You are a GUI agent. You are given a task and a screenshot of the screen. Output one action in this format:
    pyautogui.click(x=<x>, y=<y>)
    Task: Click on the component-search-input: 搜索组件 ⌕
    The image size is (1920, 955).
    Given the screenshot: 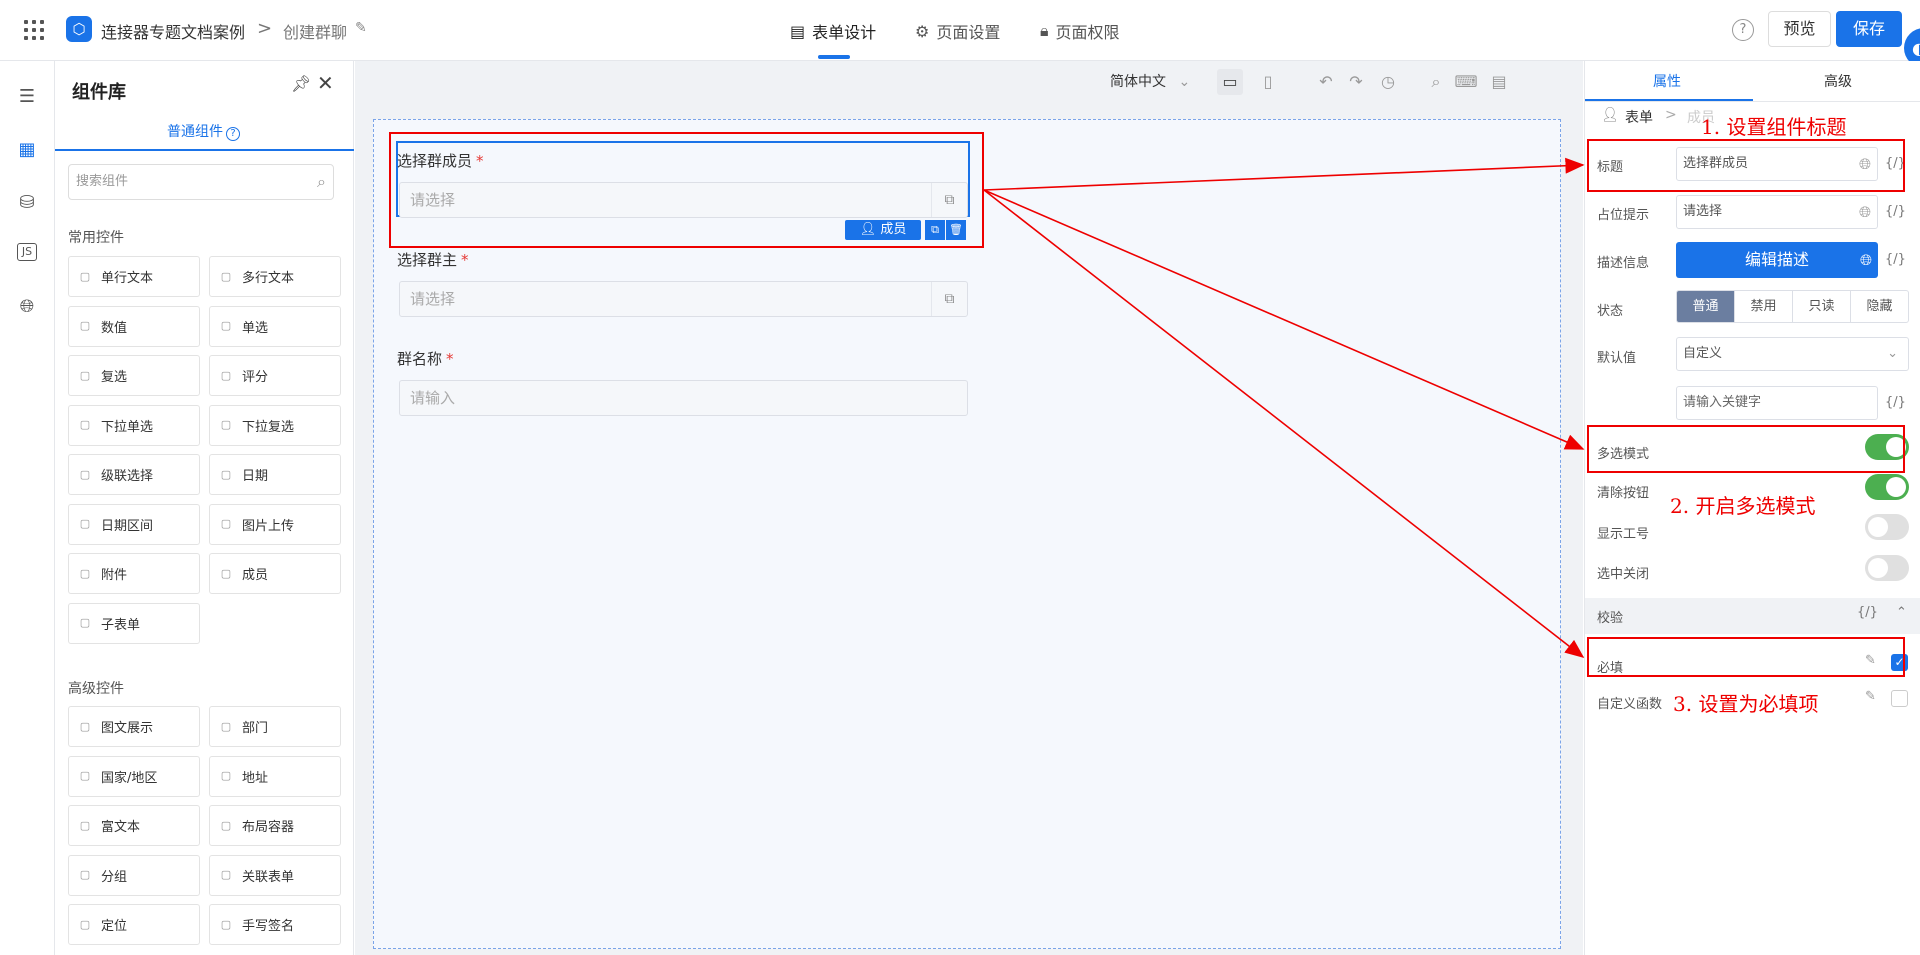 What is the action you would take?
    pyautogui.click(x=201, y=182)
    